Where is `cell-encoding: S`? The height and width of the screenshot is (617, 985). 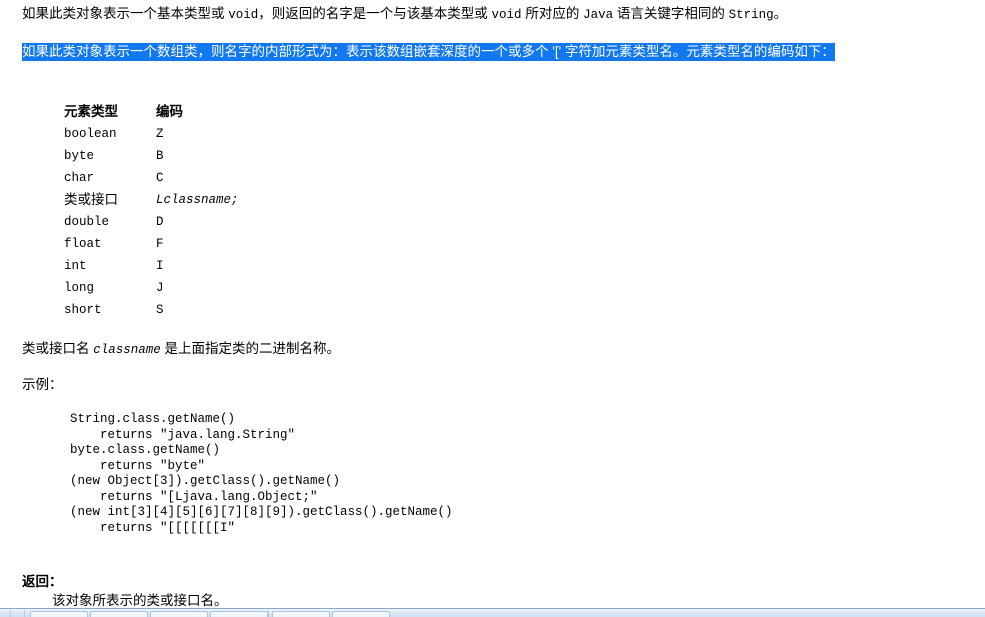
cell-encoding: S is located at coordinates (160, 310).